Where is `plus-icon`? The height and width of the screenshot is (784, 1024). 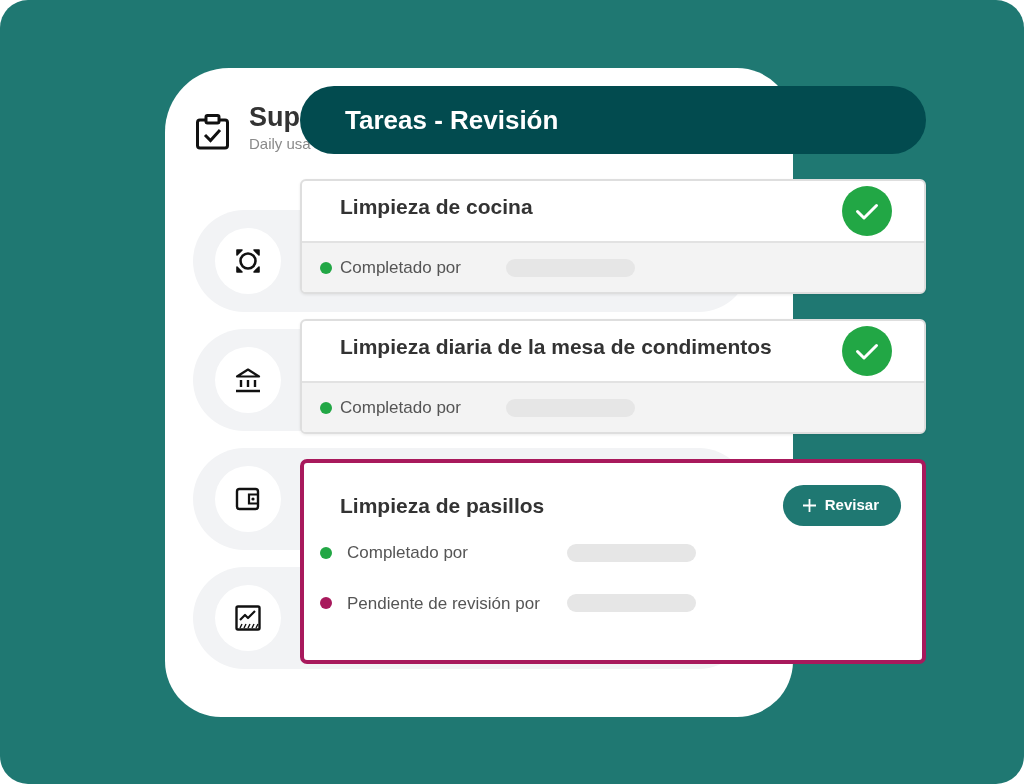 plus-icon is located at coordinates (809, 505).